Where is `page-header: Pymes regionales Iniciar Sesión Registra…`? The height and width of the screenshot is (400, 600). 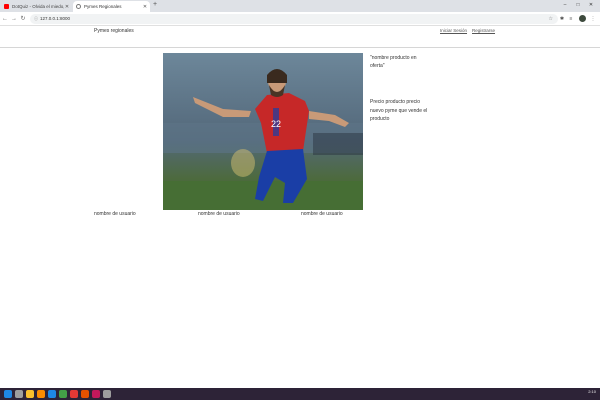 page-header: Pymes regionales Iniciar Sesión Registra… is located at coordinates (300, 37).